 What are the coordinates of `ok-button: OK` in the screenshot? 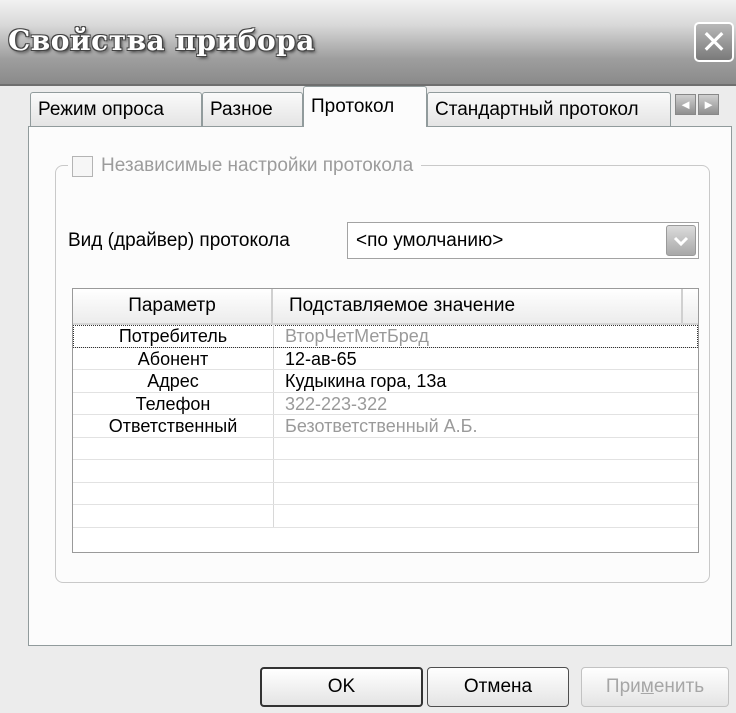 It's located at (341, 687).